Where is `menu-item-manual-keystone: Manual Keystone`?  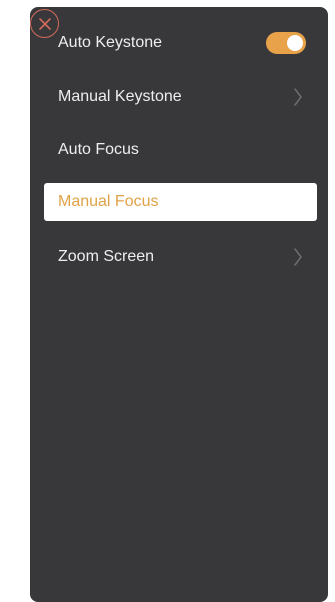 menu-item-manual-keystone: Manual Keystone is located at coordinates (180, 97).